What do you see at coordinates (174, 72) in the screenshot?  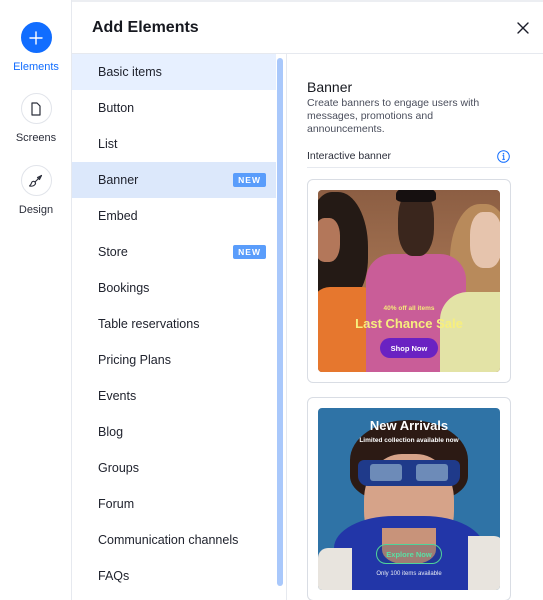 I see `category-basic-items: Basic items` at bounding box center [174, 72].